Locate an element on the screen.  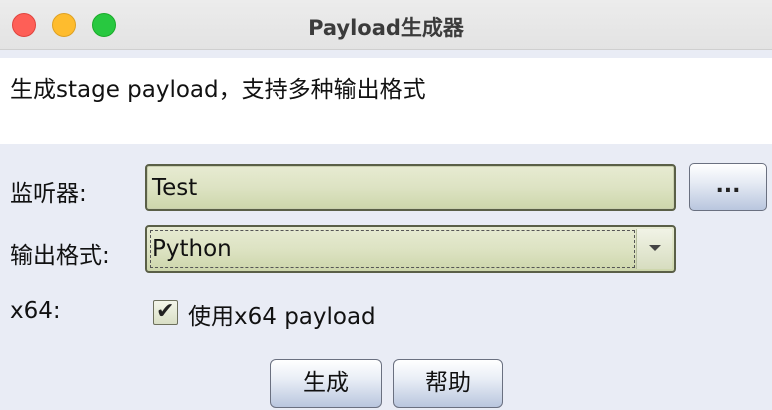
output-format-value: Python is located at coordinates (192, 249).